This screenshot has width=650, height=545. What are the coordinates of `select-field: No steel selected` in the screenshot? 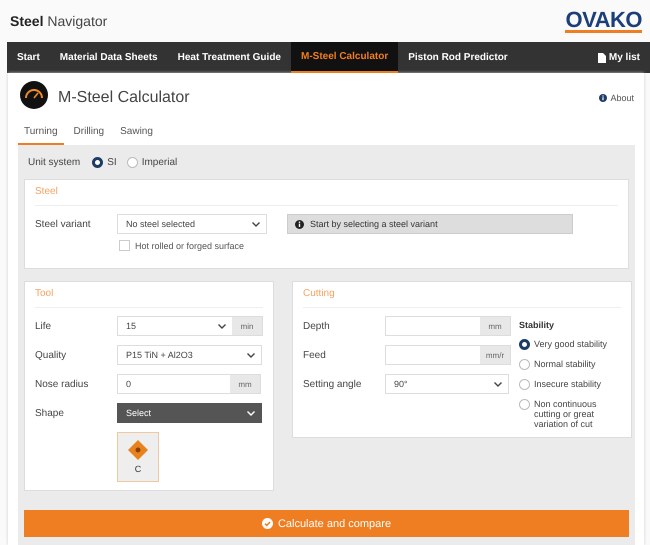 It's located at (192, 224).